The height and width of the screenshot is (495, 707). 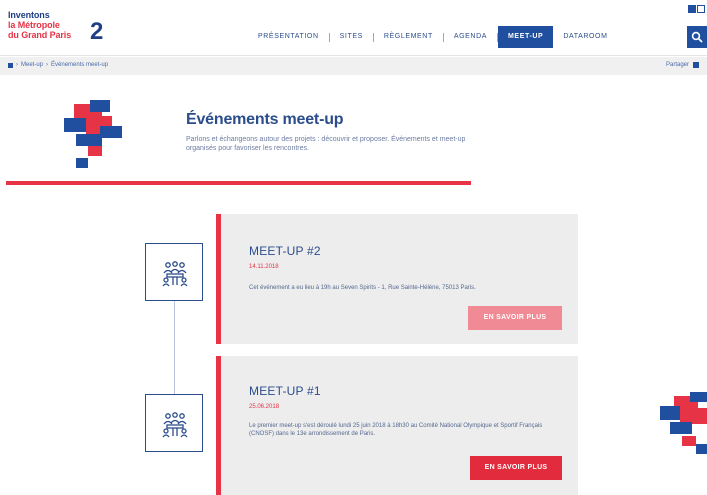 What do you see at coordinates (264, 407) in the screenshot?
I see `event-date: 25.06.2018` at bounding box center [264, 407].